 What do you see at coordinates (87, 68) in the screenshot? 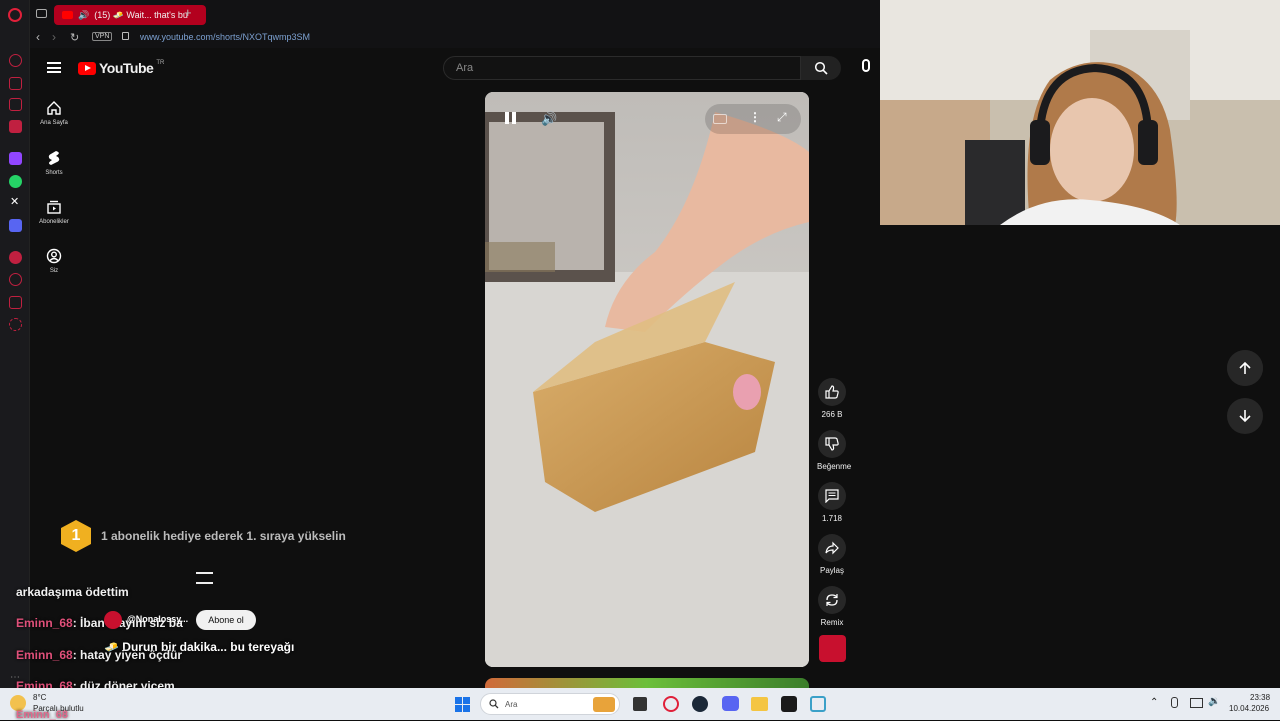
I see `play-logo-icon` at bounding box center [87, 68].